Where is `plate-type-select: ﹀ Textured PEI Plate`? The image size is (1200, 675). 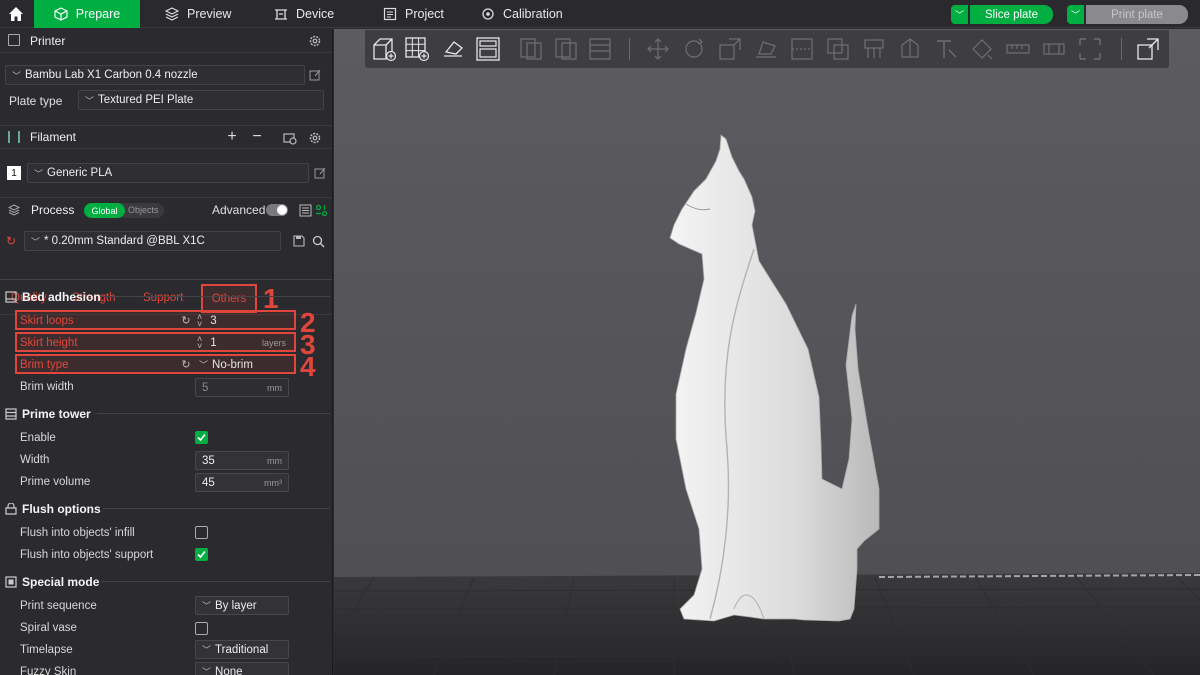 plate-type-select: ﹀ Textured PEI Plate is located at coordinates (201, 100).